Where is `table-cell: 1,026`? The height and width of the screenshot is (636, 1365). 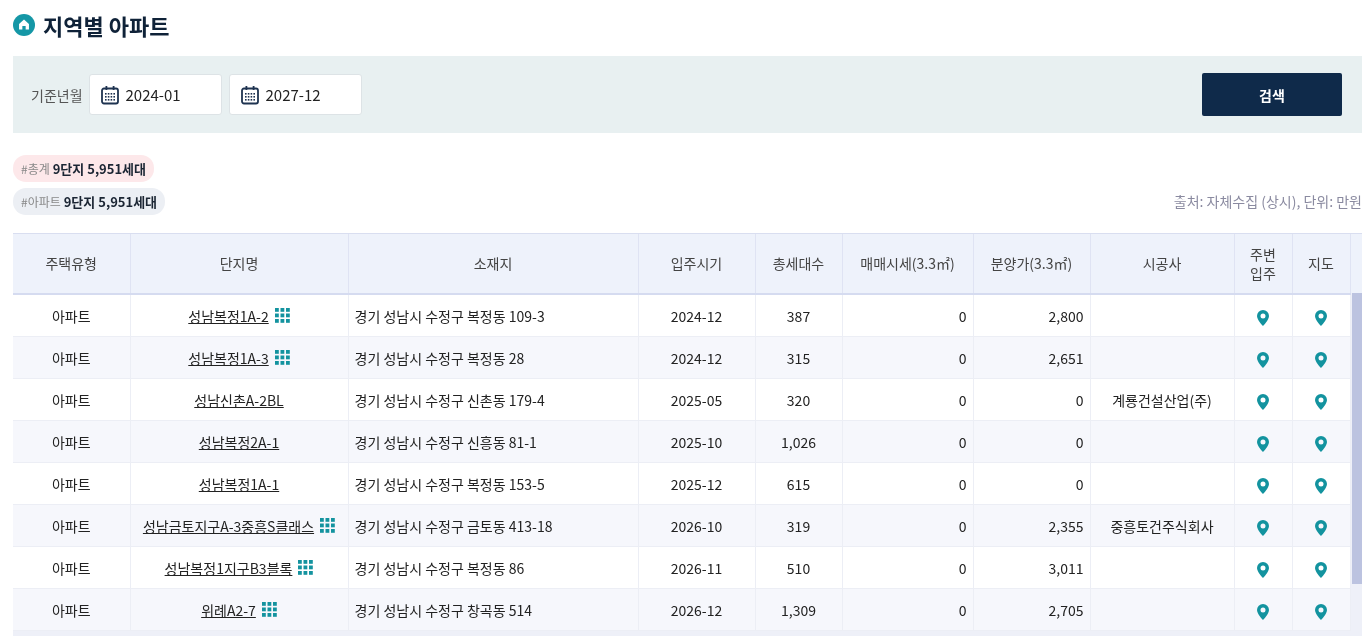 table-cell: 1,026 is located at coordinates (798, 441).